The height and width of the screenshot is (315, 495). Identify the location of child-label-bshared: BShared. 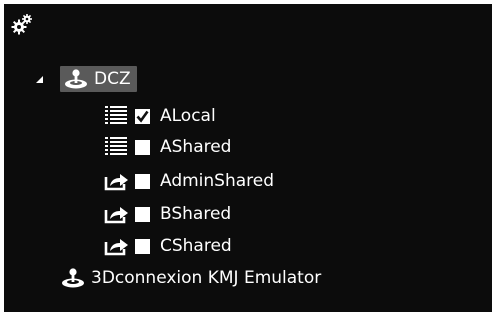
(196, 214).